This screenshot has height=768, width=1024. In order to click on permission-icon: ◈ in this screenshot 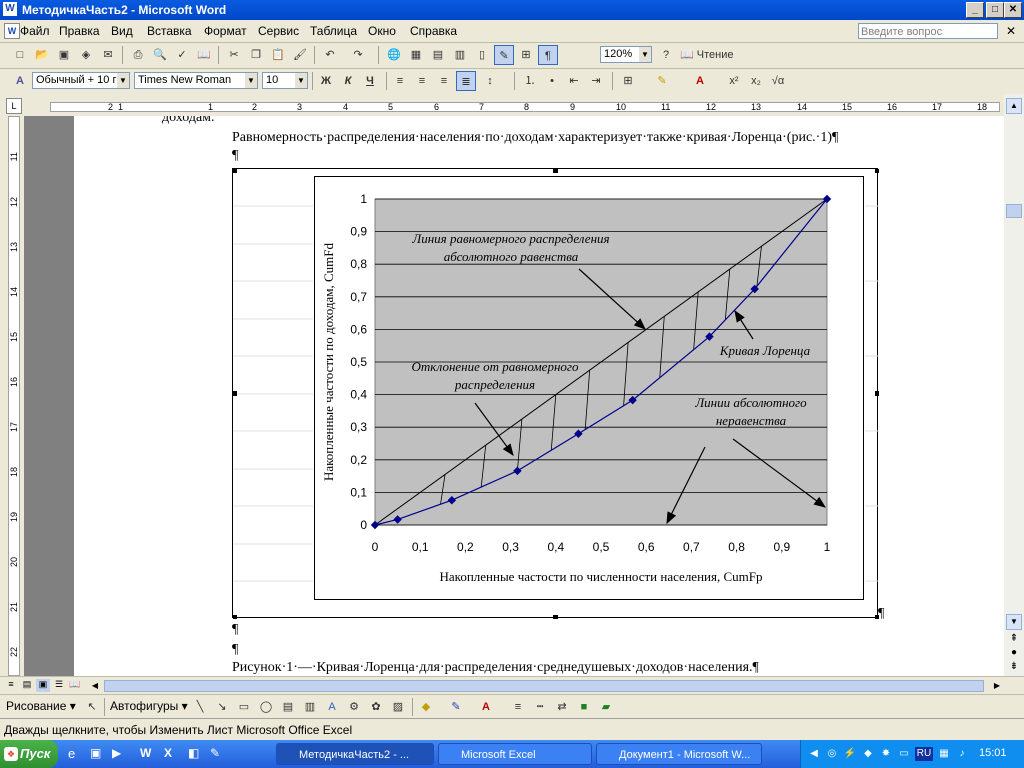, I will do `click(86, 55)`.